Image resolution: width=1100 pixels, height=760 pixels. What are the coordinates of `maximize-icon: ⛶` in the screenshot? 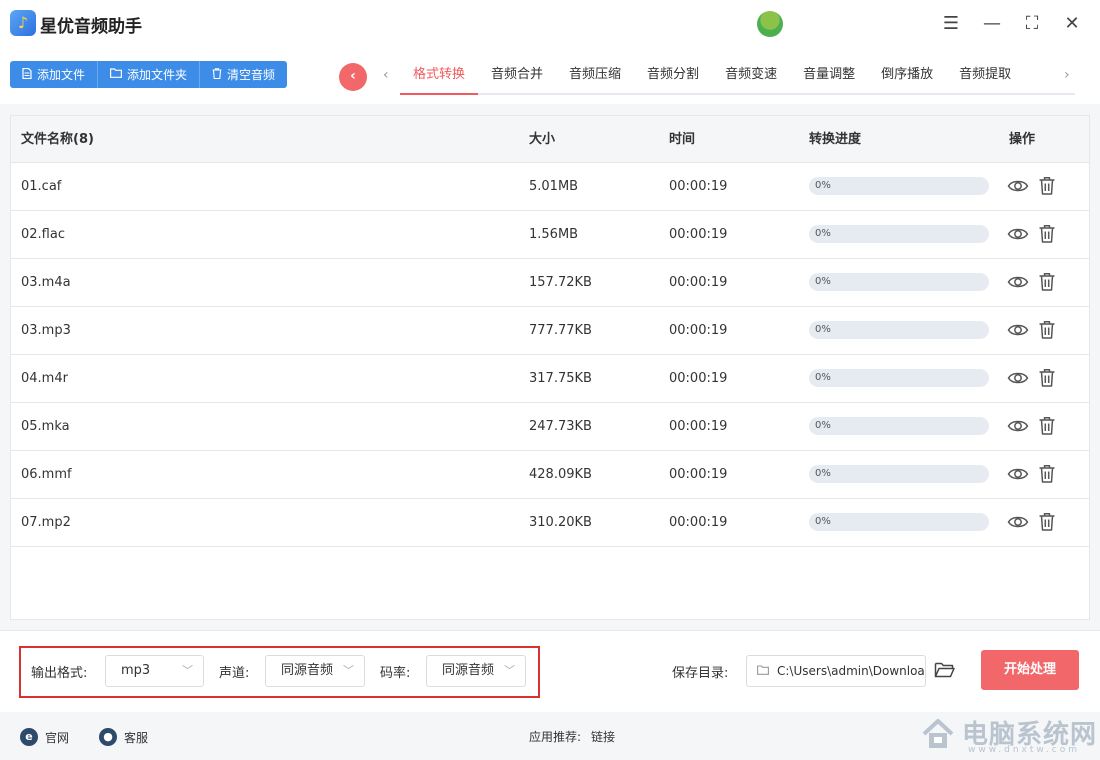 It's located at (1032, 24).